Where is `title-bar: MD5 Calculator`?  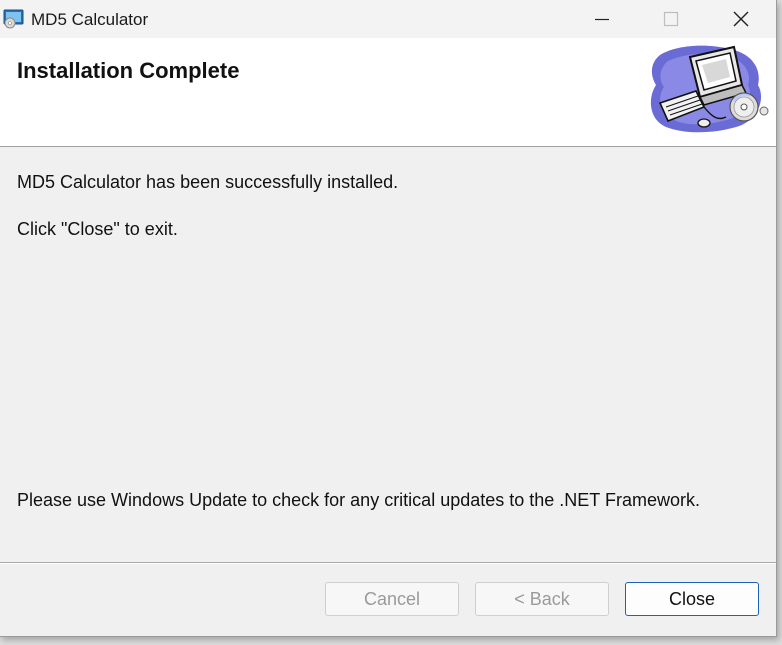 title-bar: MD5 Calculator is located at coordinates (388, 19).